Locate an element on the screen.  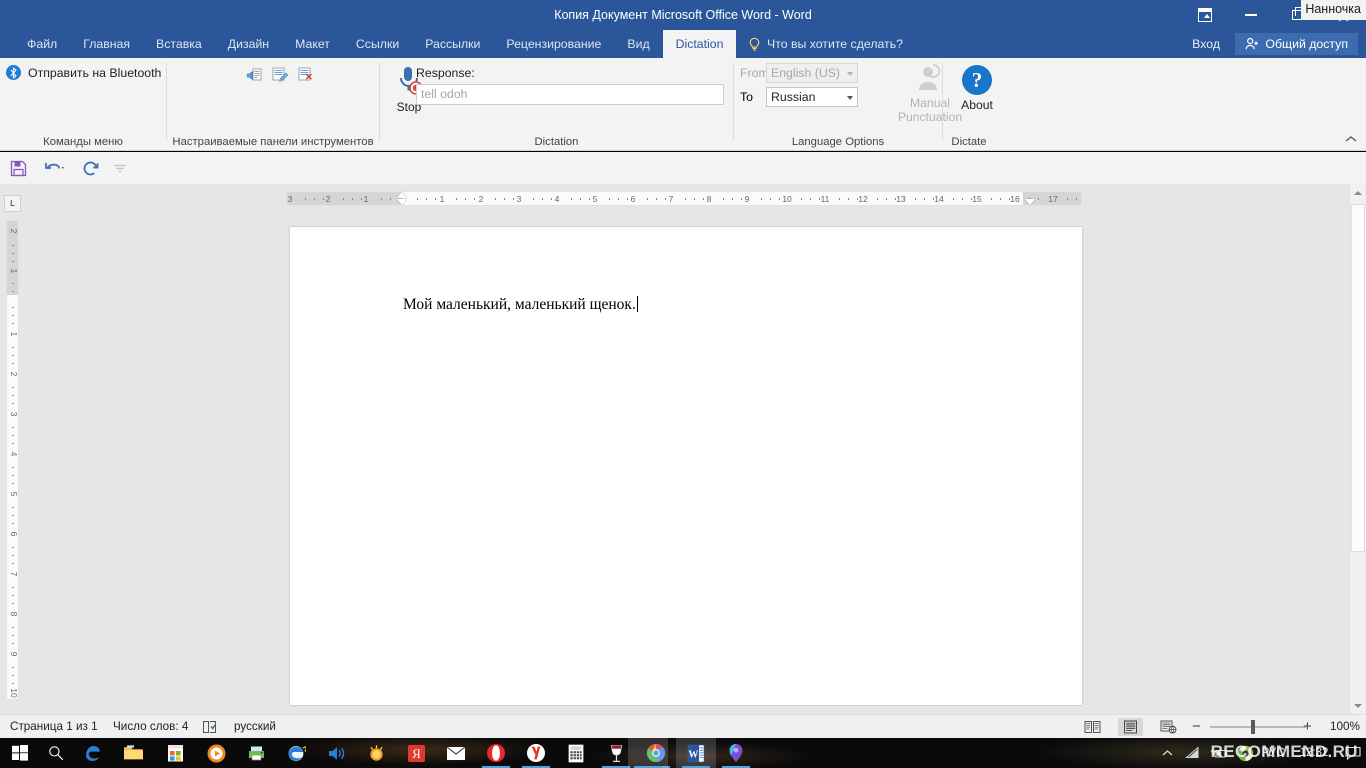
to-language-row: To Russian is located at coordinates (799, 97).